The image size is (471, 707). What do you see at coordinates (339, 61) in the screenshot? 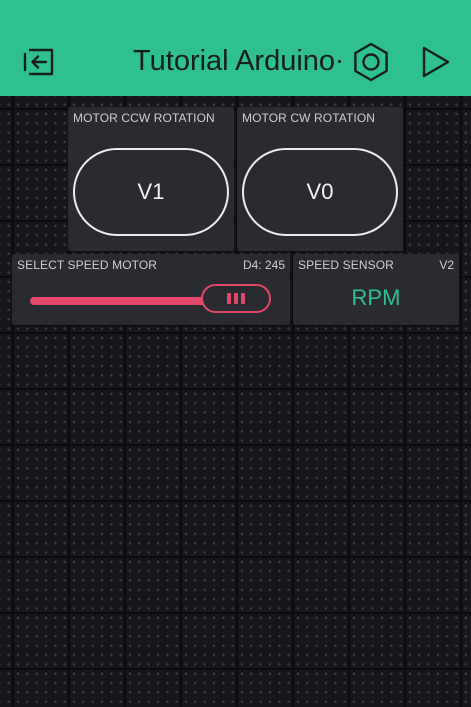
I see `title-dot` at bounding box center [339, 61].